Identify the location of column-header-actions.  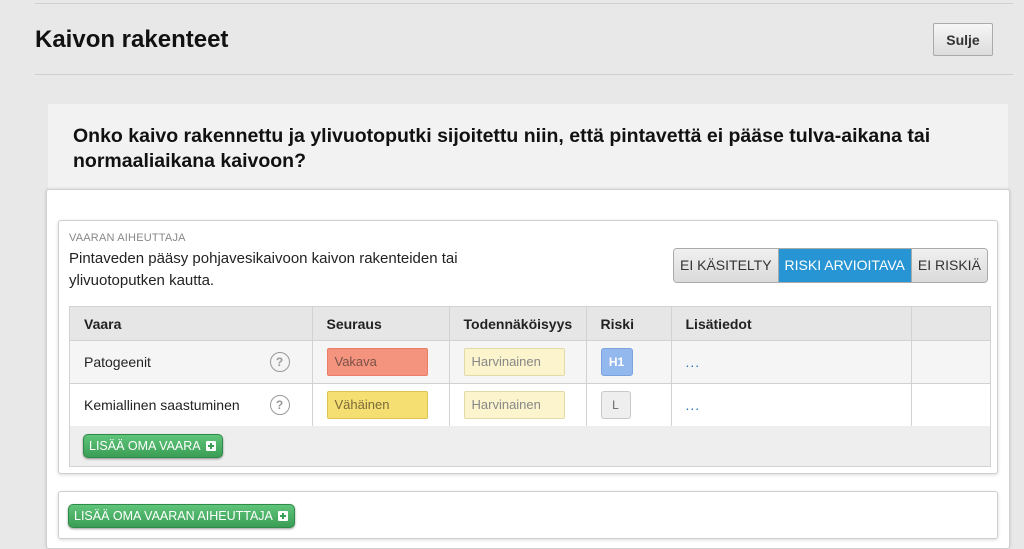
(950, 324).